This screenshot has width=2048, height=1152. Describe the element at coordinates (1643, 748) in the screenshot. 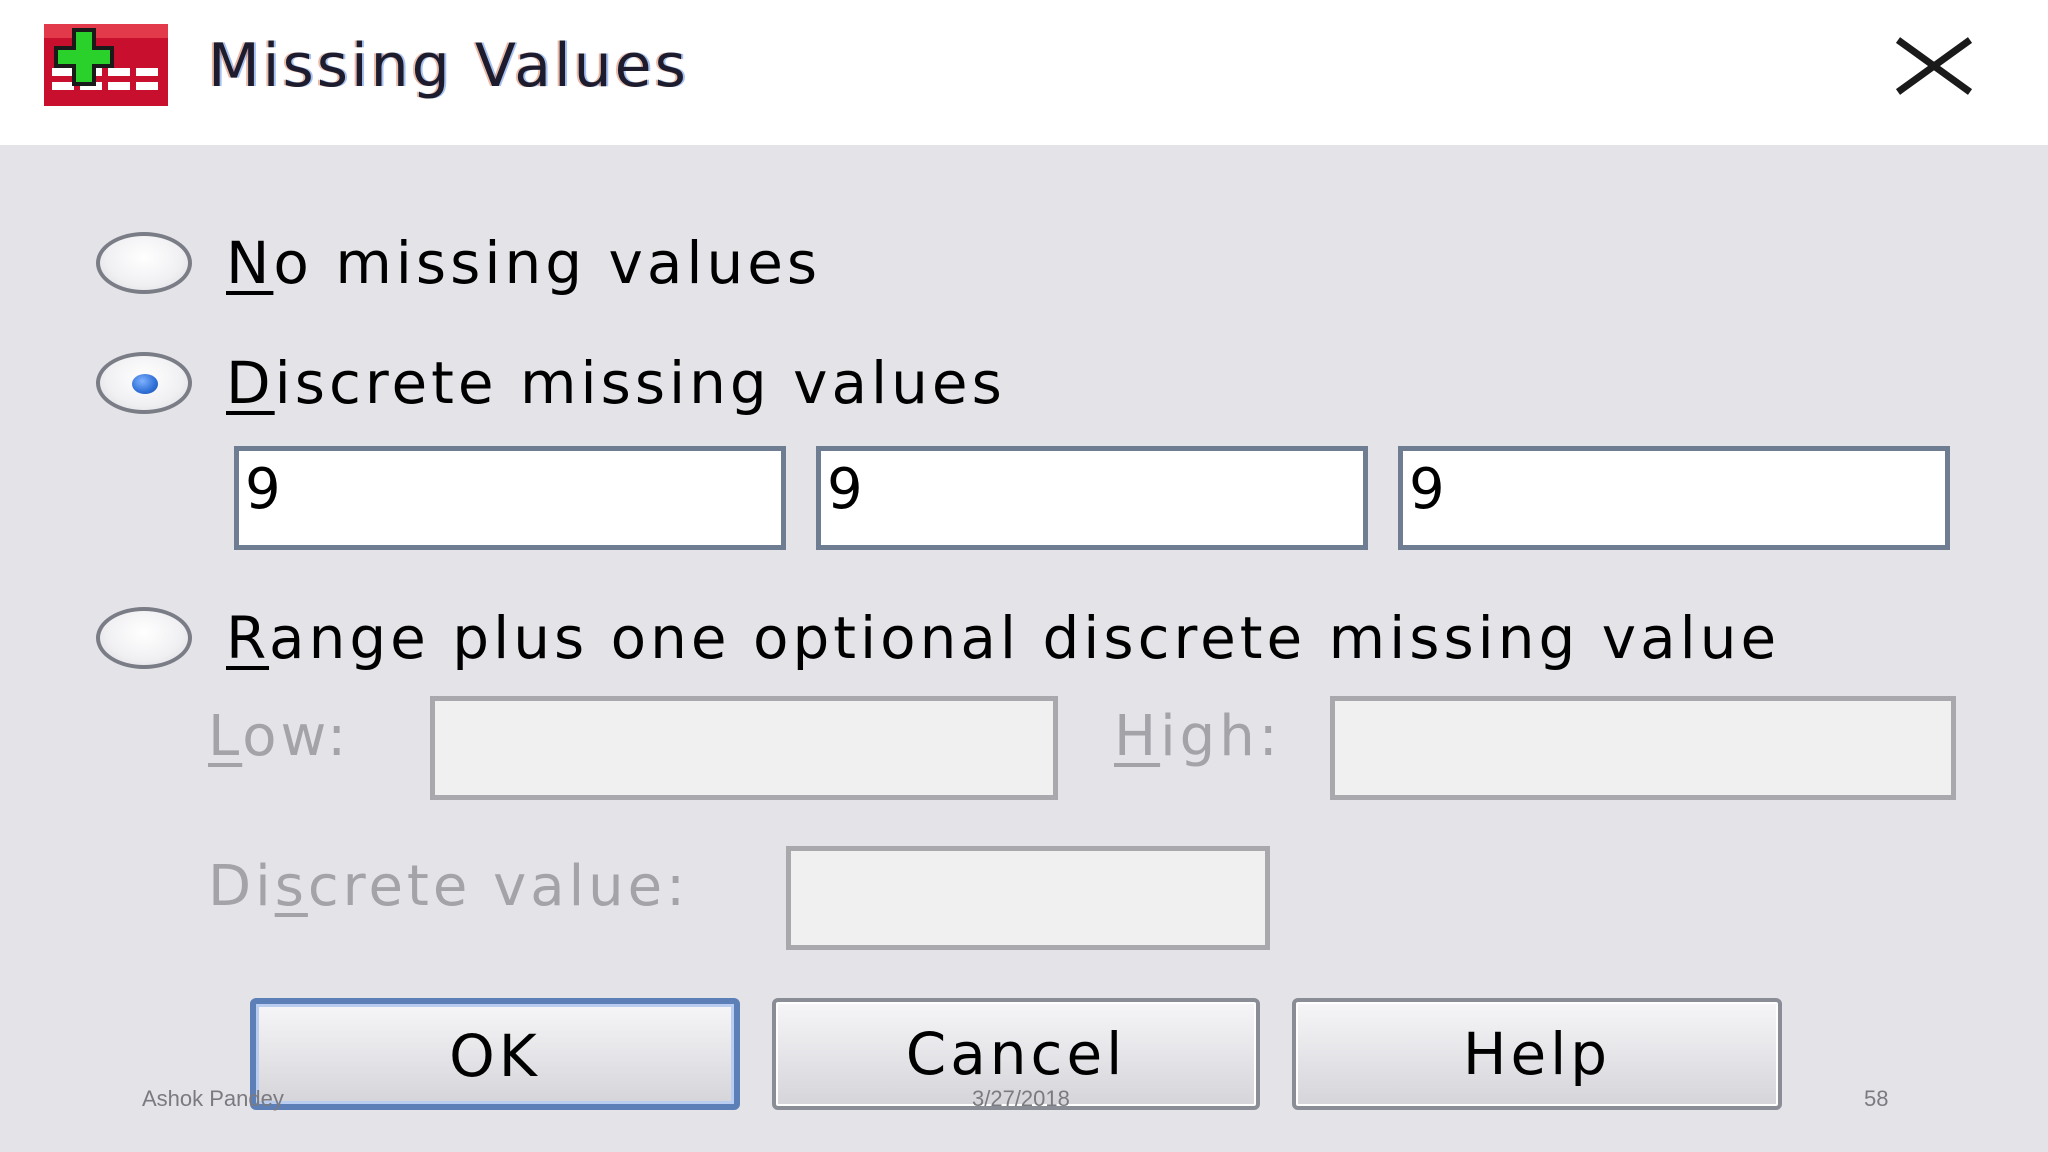

I see `high-input` at that location.